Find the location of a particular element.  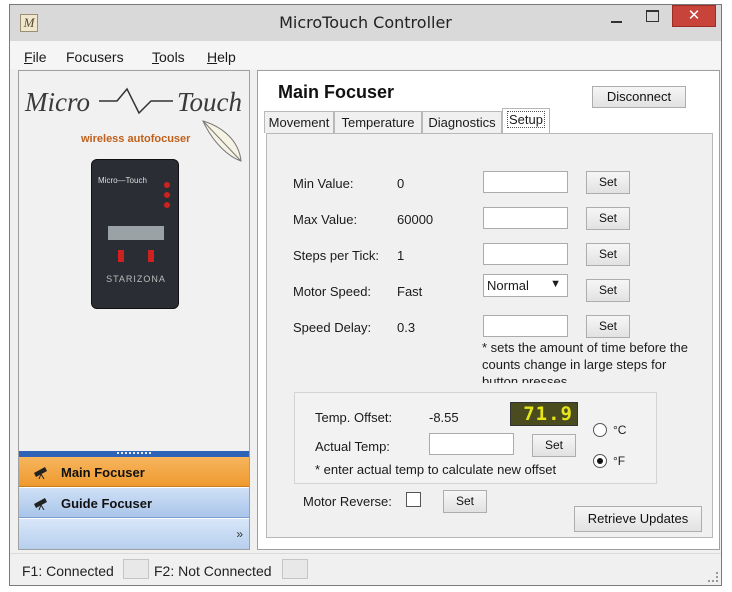

nav-guide-focuser-label: Guide Focuser is located at coordinates (107, 503).